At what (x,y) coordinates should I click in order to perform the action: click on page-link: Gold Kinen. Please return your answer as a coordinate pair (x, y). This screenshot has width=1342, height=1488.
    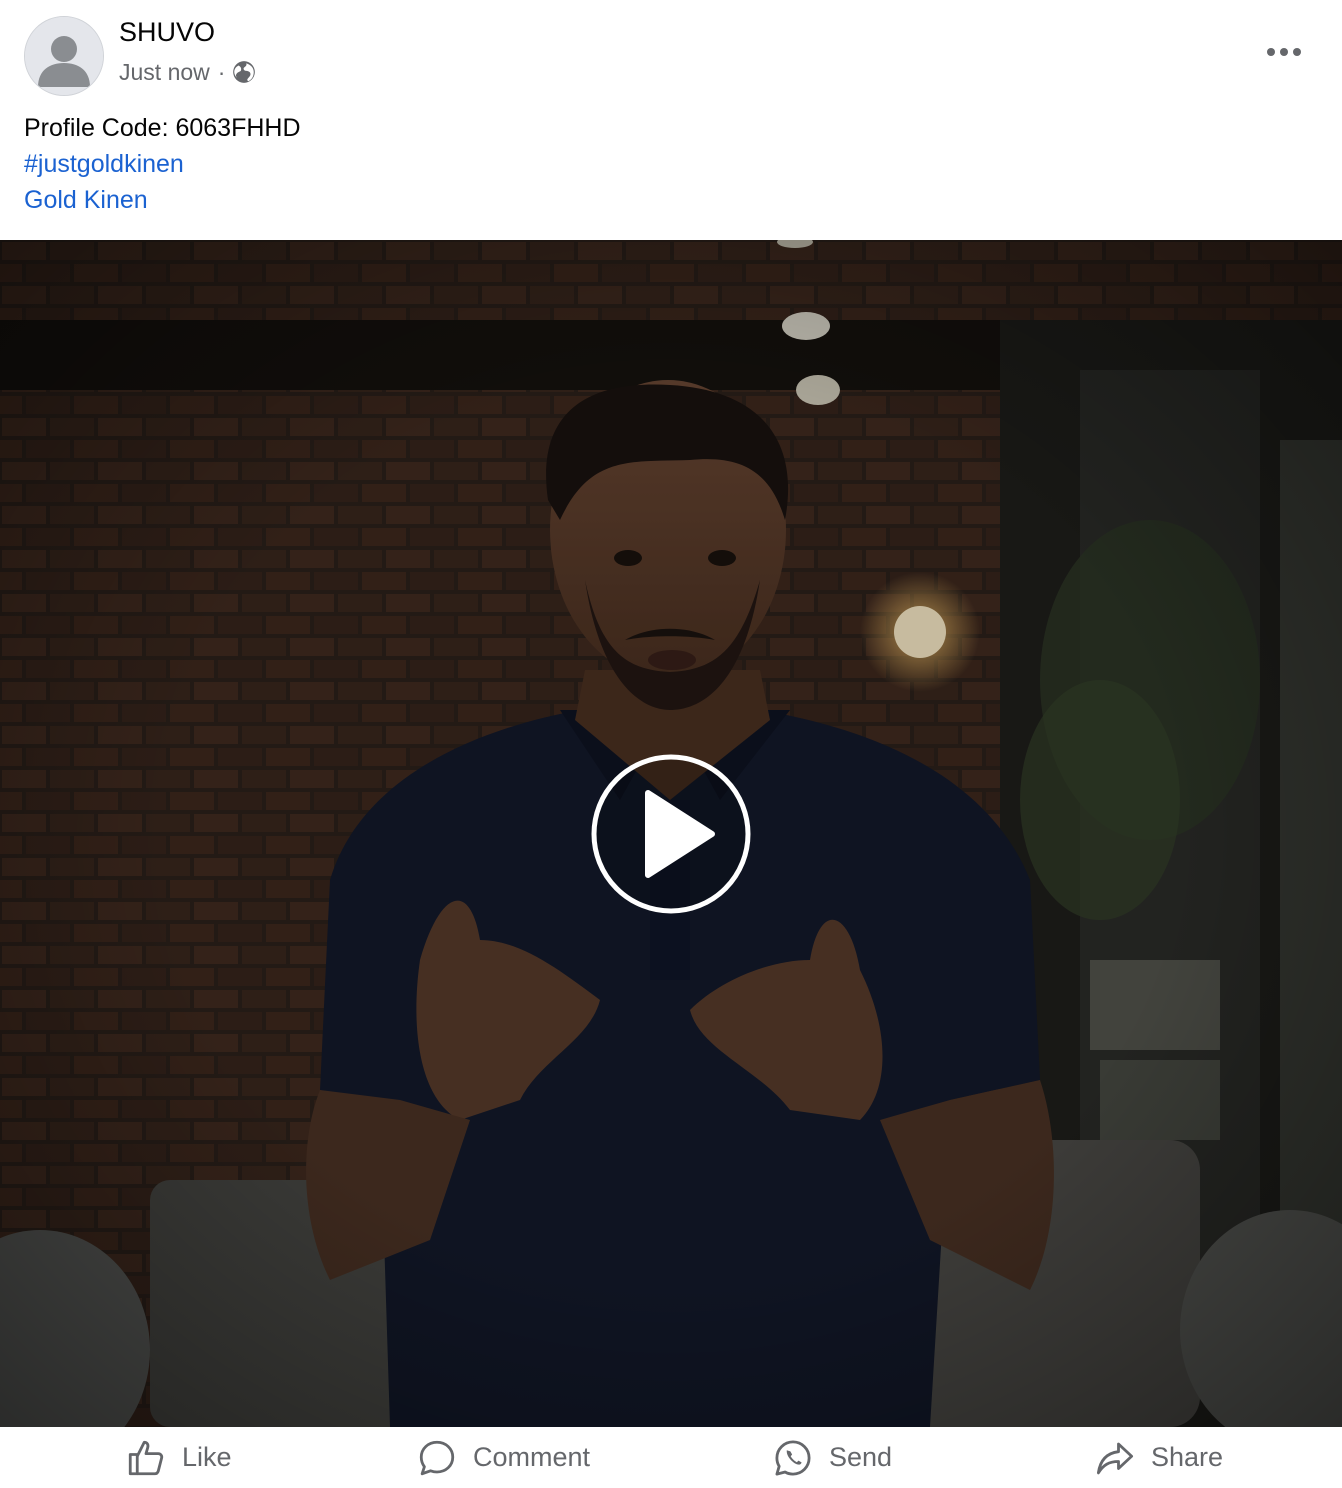
    Looking at the image, I should click on (162, 200).